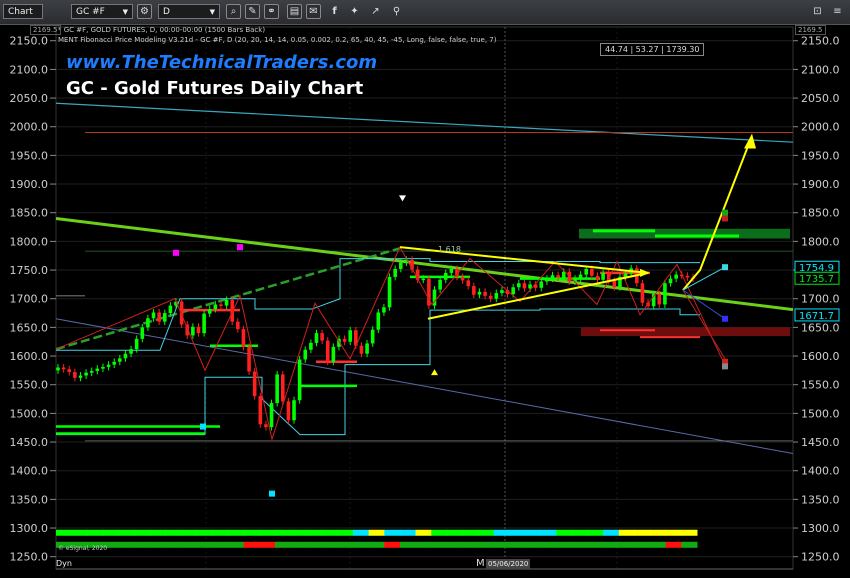 Image resolution: width=850 pixels, height=578 pixels. Describe the element at coordinates (64, 563) in the screenshot. I see `dyn-label: Dyn` at that location.